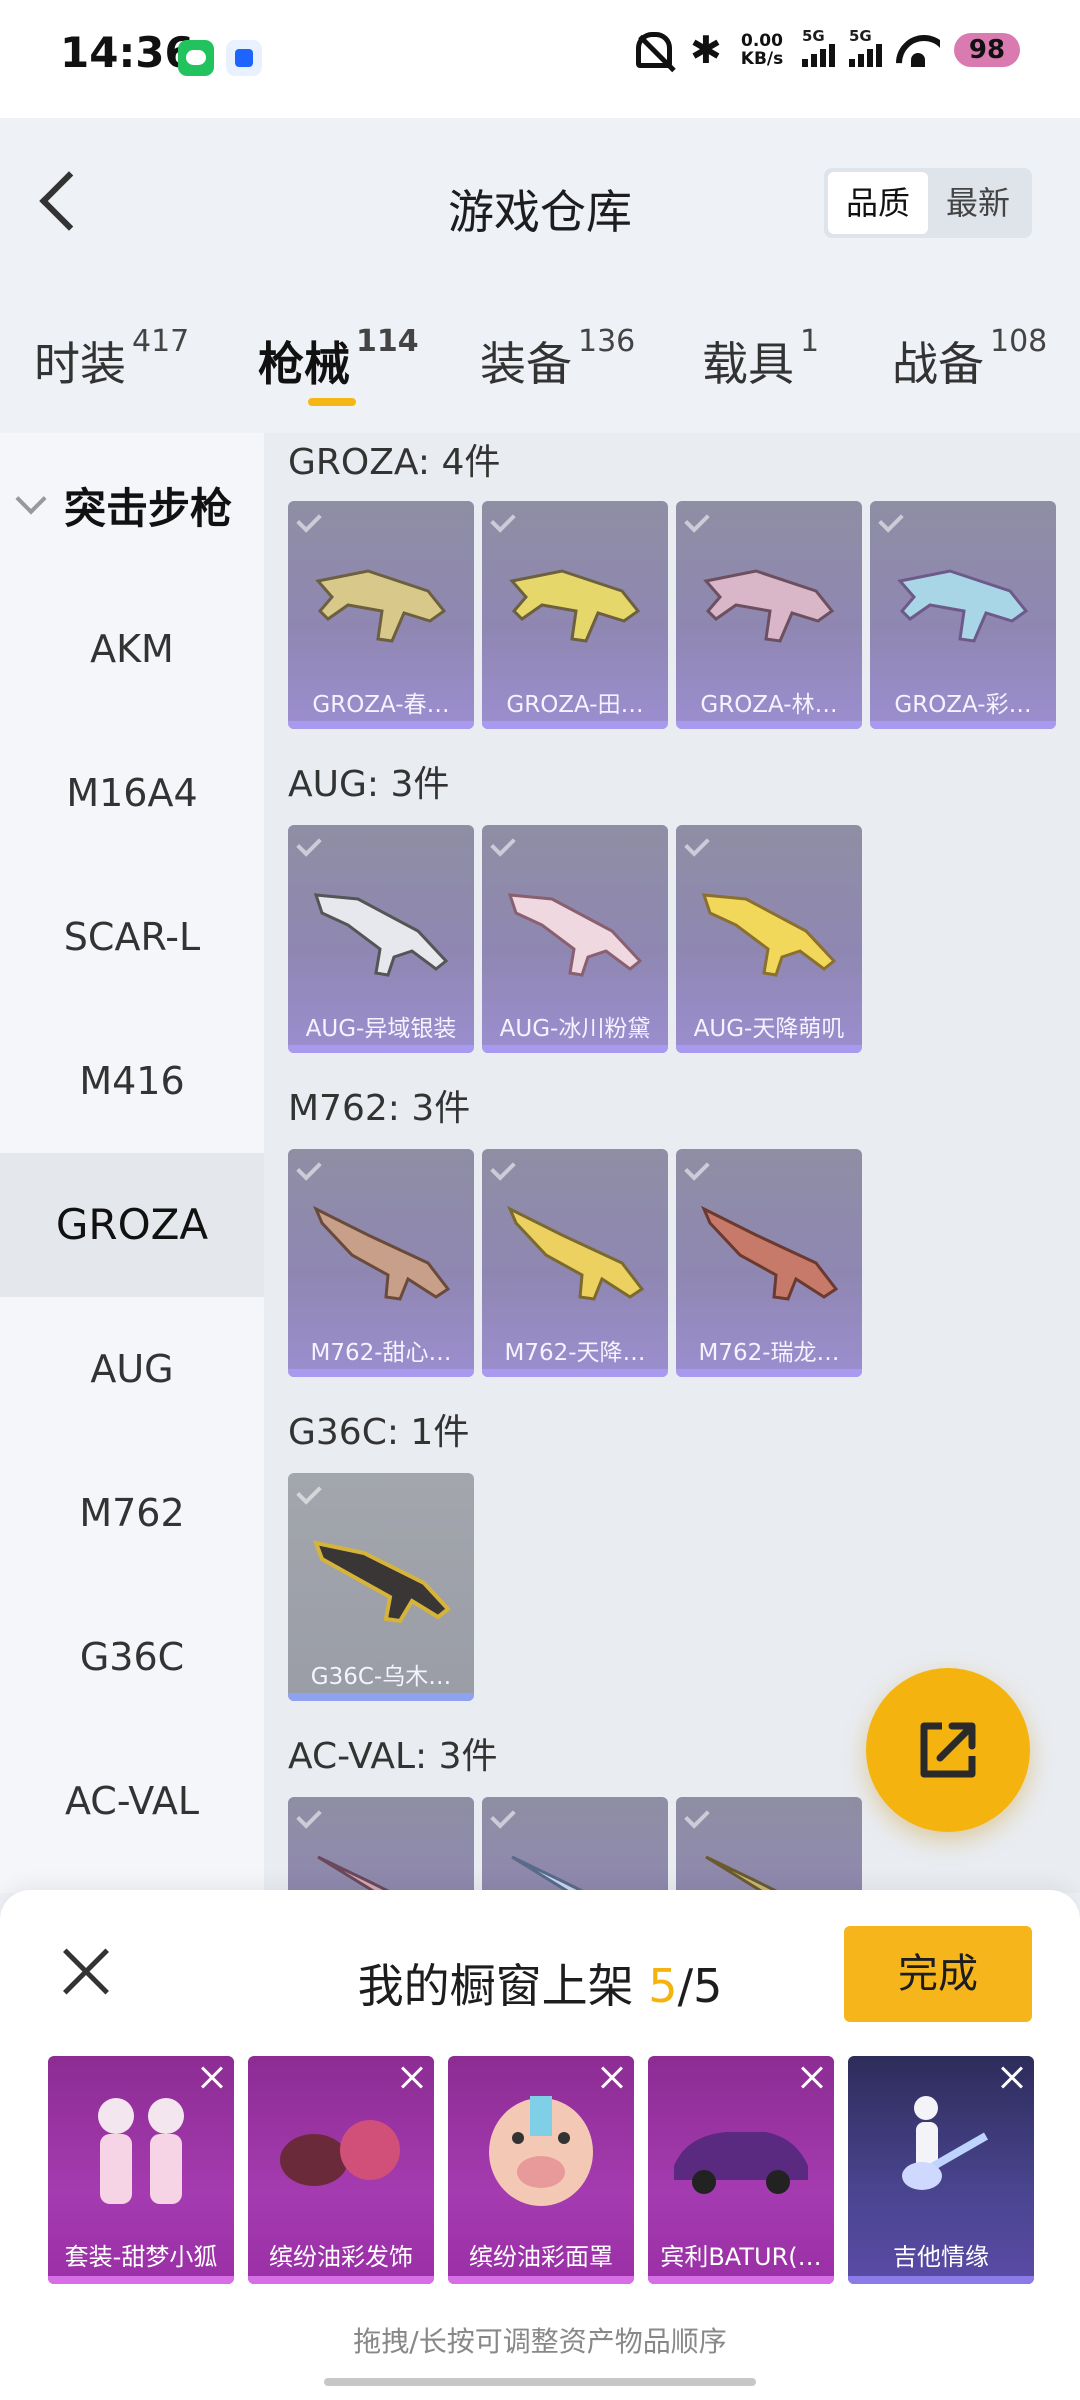  What do you see at coordinates (495, 1986) in the screenshot?
I see `showcase-title-text: 我的橱窗上架` at bounding box center [495, 1986].